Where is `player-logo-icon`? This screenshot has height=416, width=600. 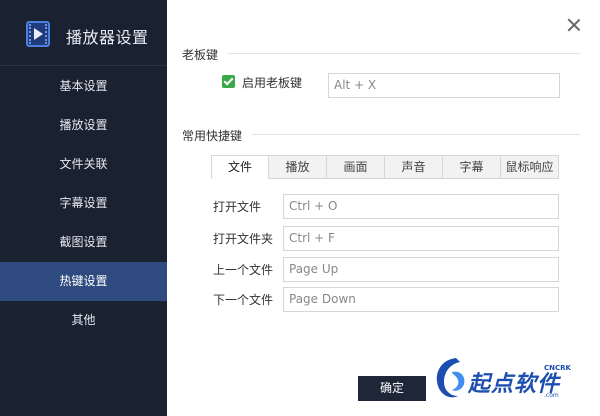
player-logo-icon is located at coordinates (38, 34).